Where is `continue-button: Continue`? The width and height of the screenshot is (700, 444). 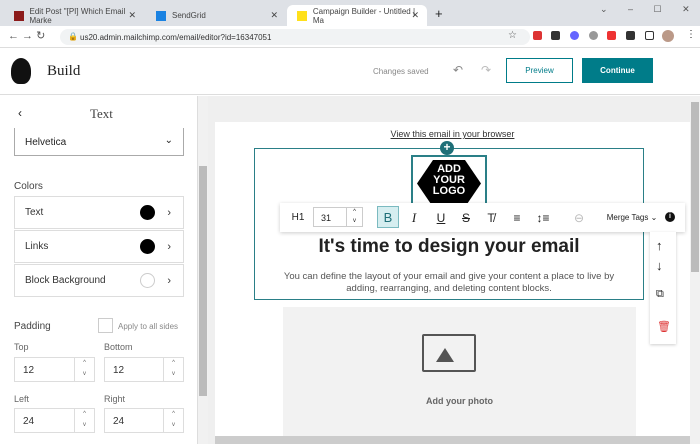
continue-button: Continue is located at coordinates (617, 70).